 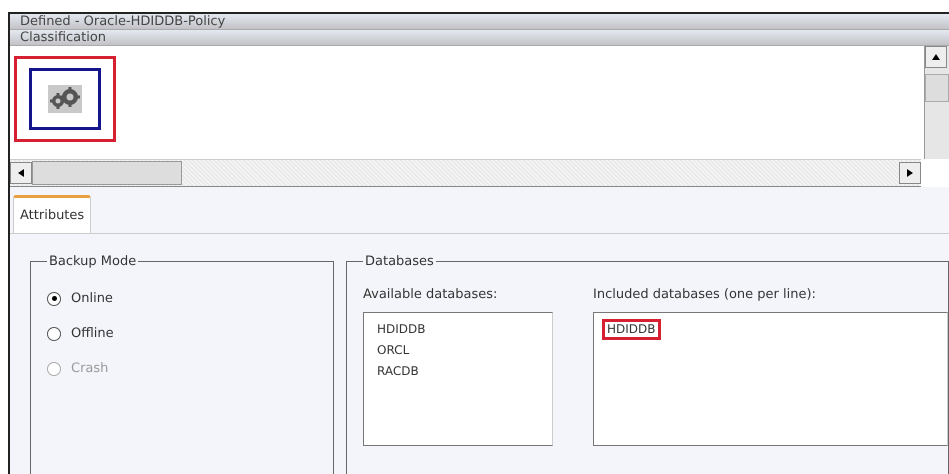 I want to click on right-triangle-icon, so click(x=910, y=173).